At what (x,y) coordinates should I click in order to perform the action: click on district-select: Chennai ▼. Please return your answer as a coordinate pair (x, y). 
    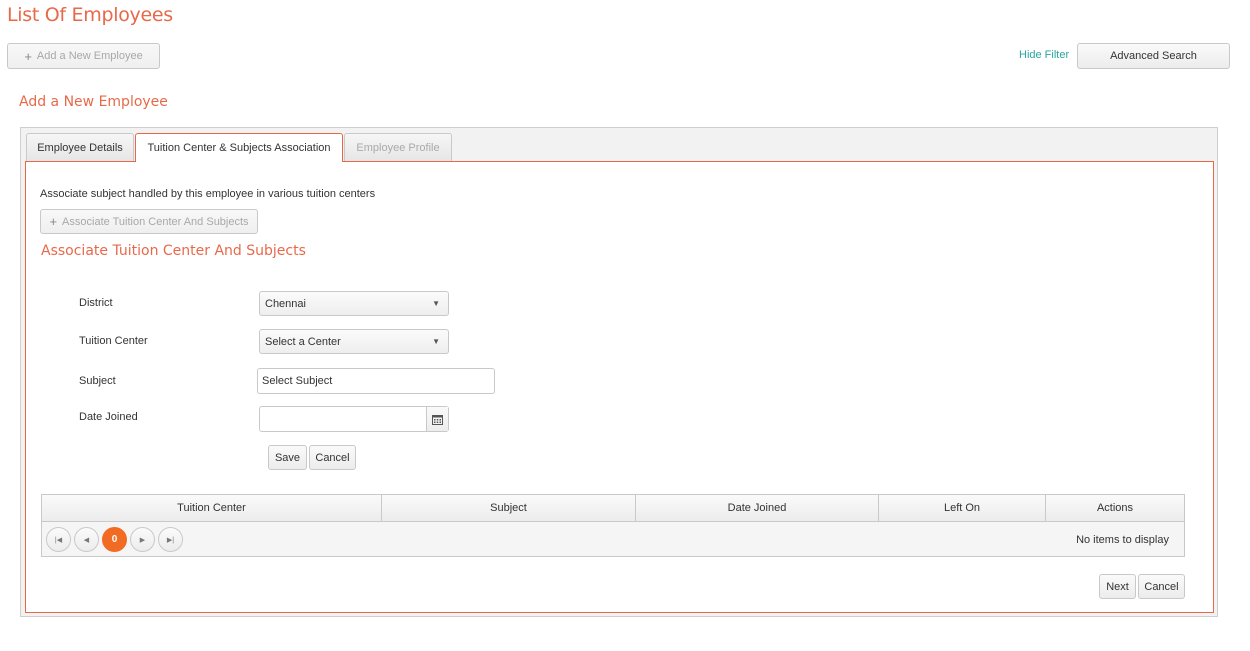
    Looking at the image, I should click on (354, 303).